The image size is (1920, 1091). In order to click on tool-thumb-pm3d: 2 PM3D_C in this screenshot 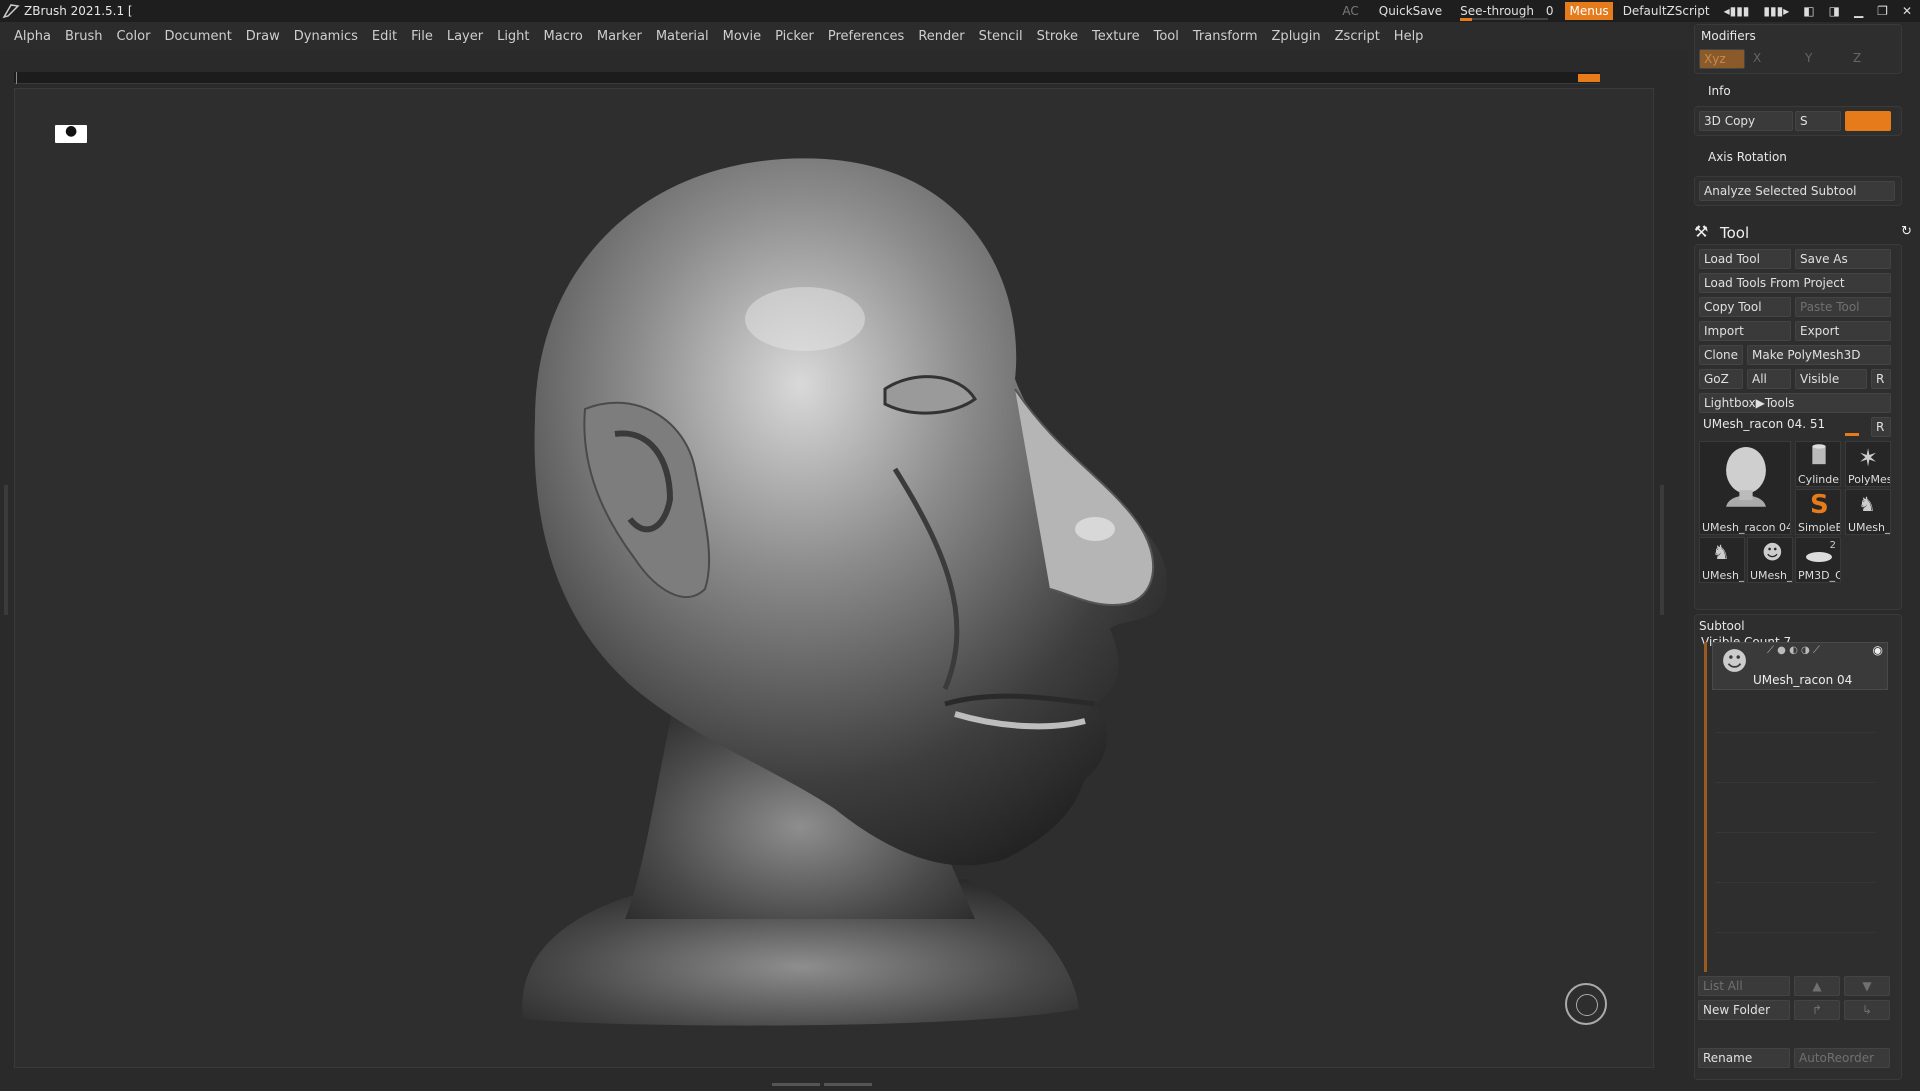, I will do `click(1818, 560)`.